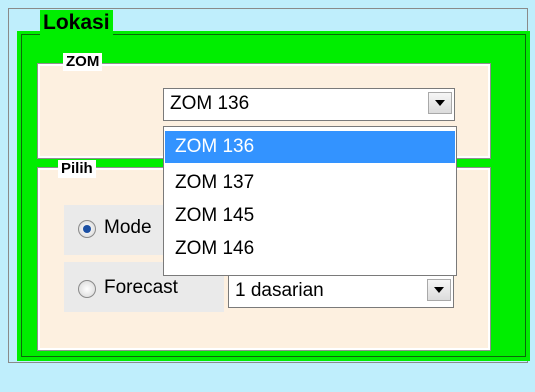 This screenshot has width=535, height=392. Describe the element at coordinates (87, 229) in the screenshot. I see `model-radio` at that location.